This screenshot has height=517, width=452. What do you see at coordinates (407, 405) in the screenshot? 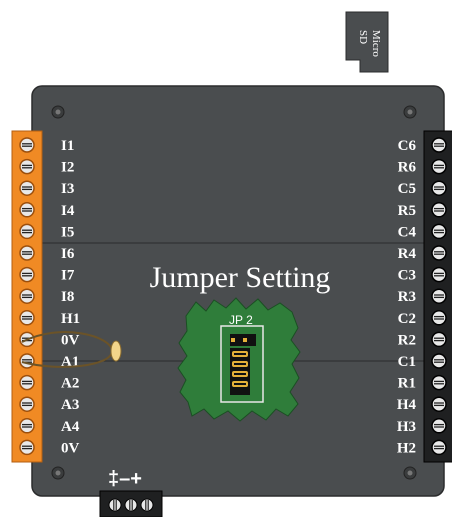
I see `terminal-label: H4` at bounding box center [407, 405].